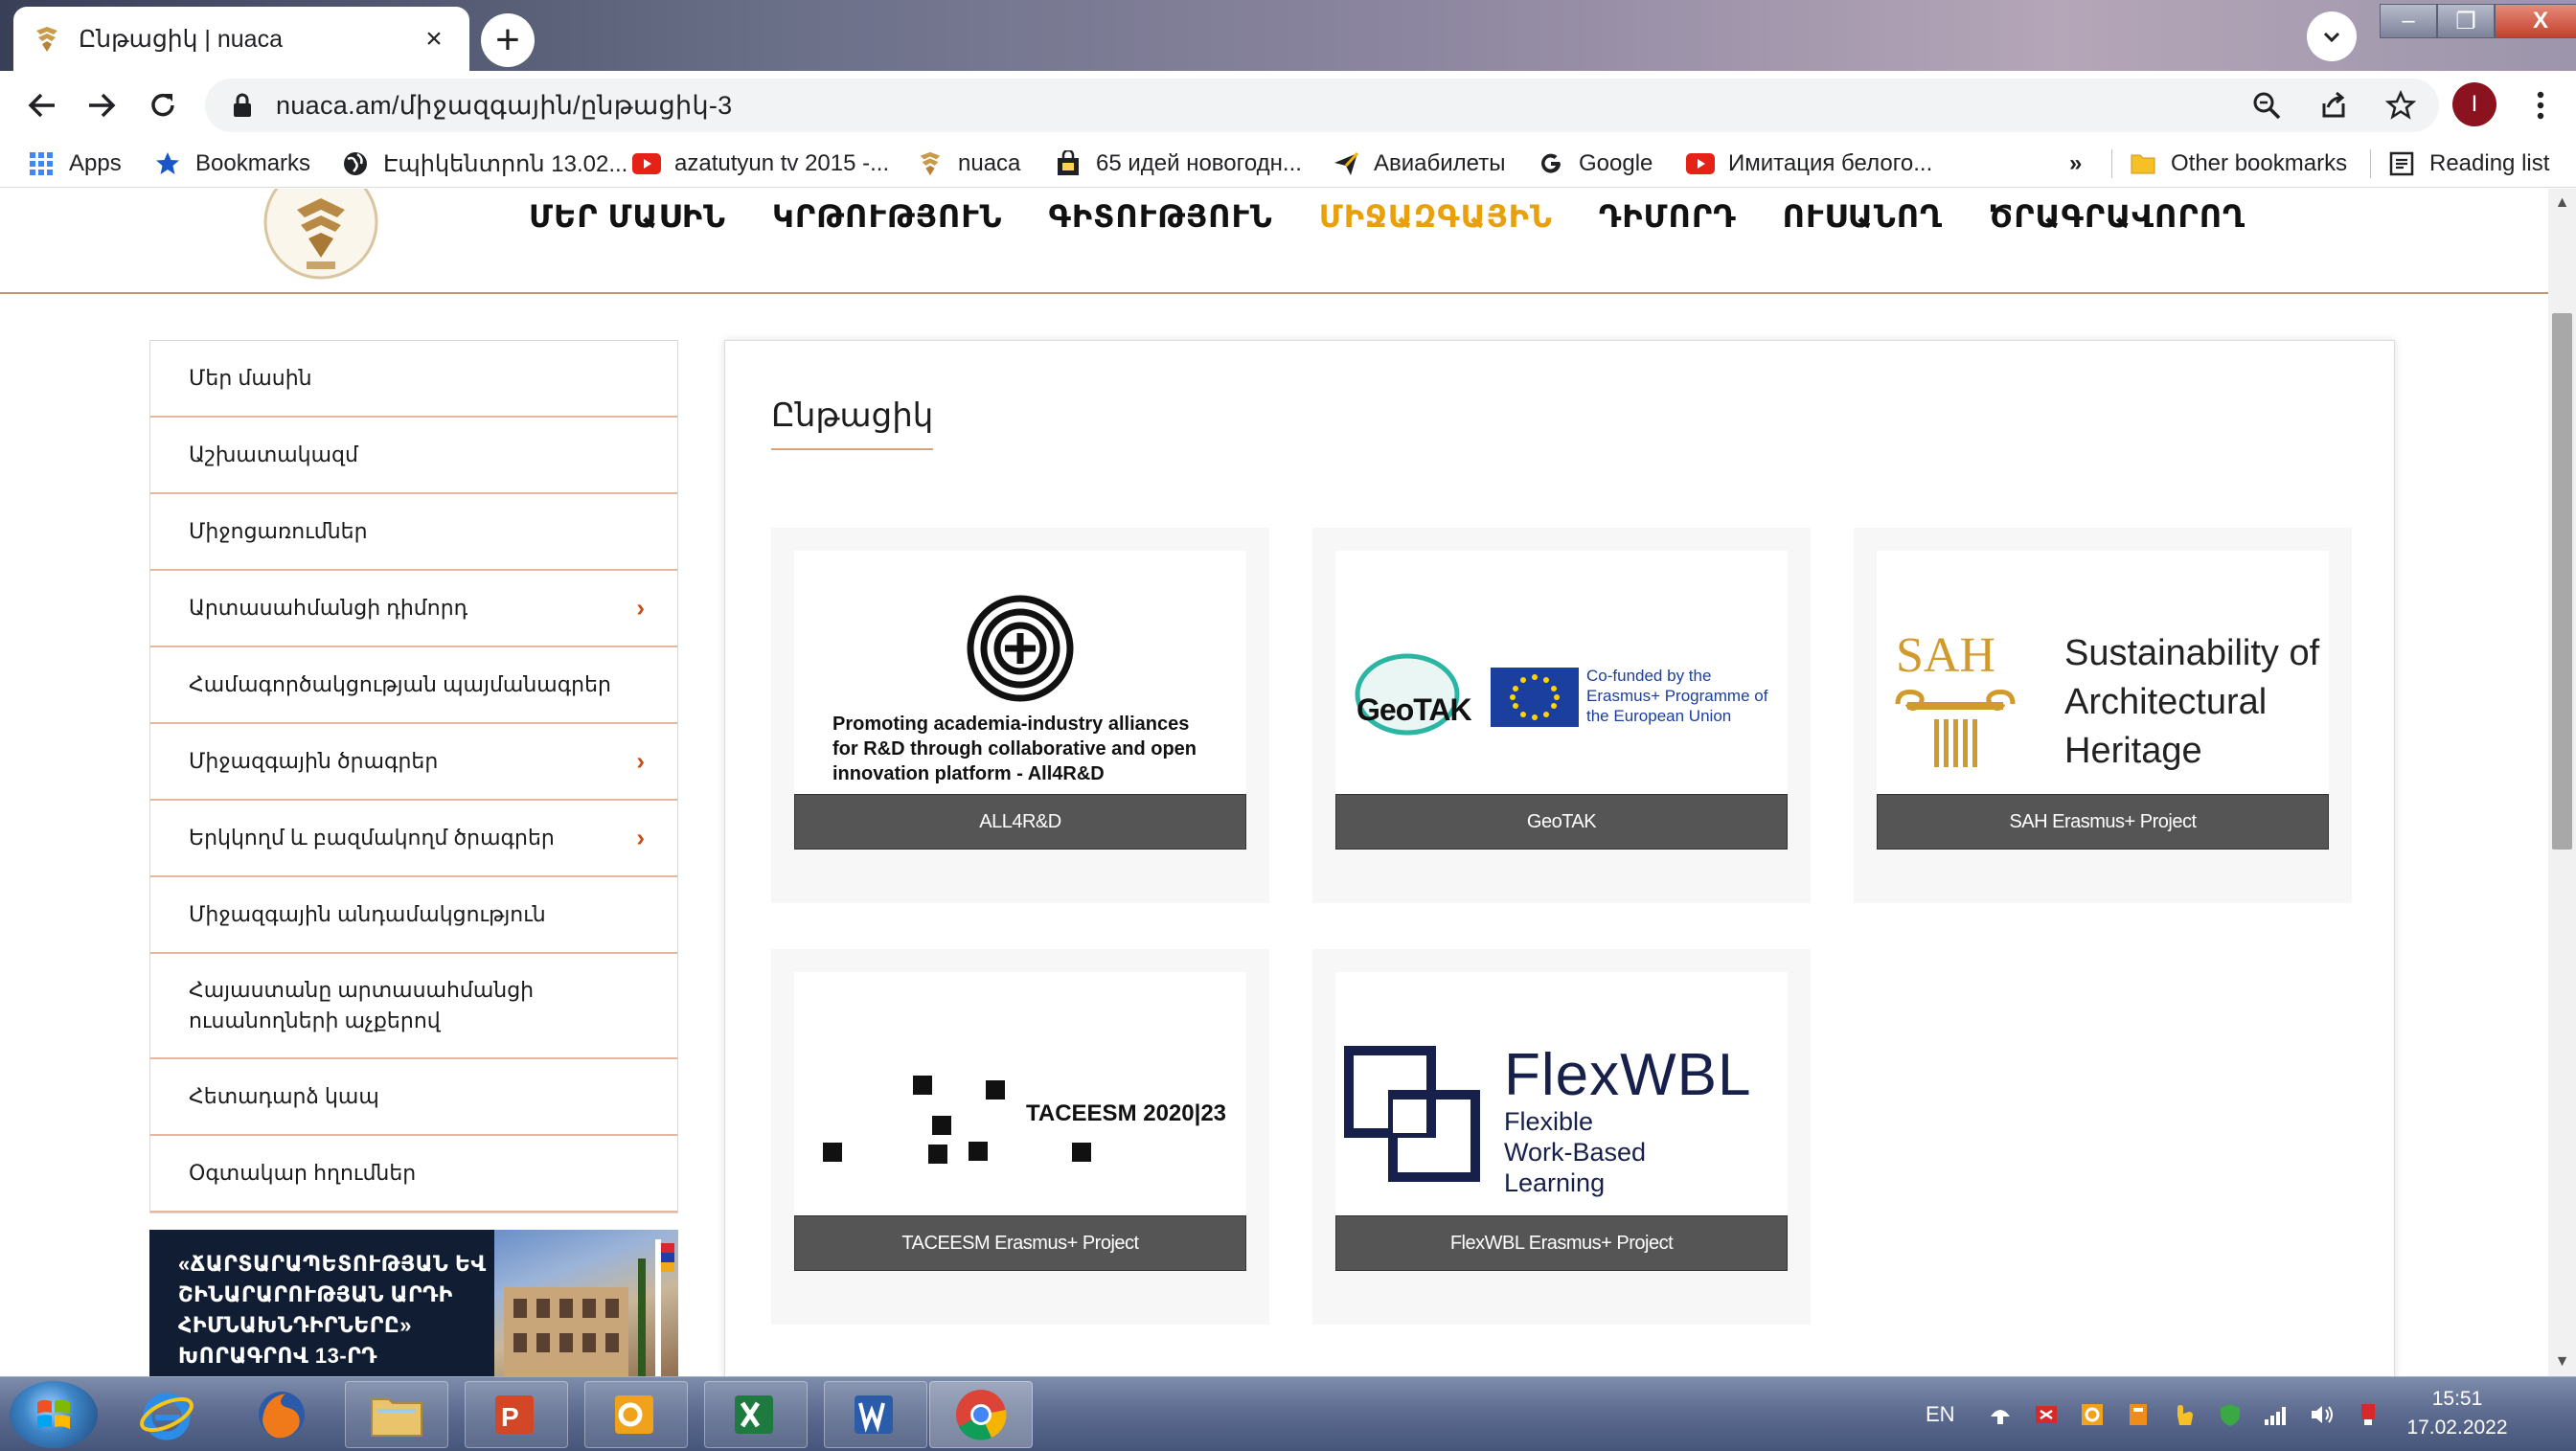 The image size is (2576, 1451). What do you see at coordinates (2540, 105) in the screenshot?
I see `more-menu-icon` at bounding box center [2540, 105].